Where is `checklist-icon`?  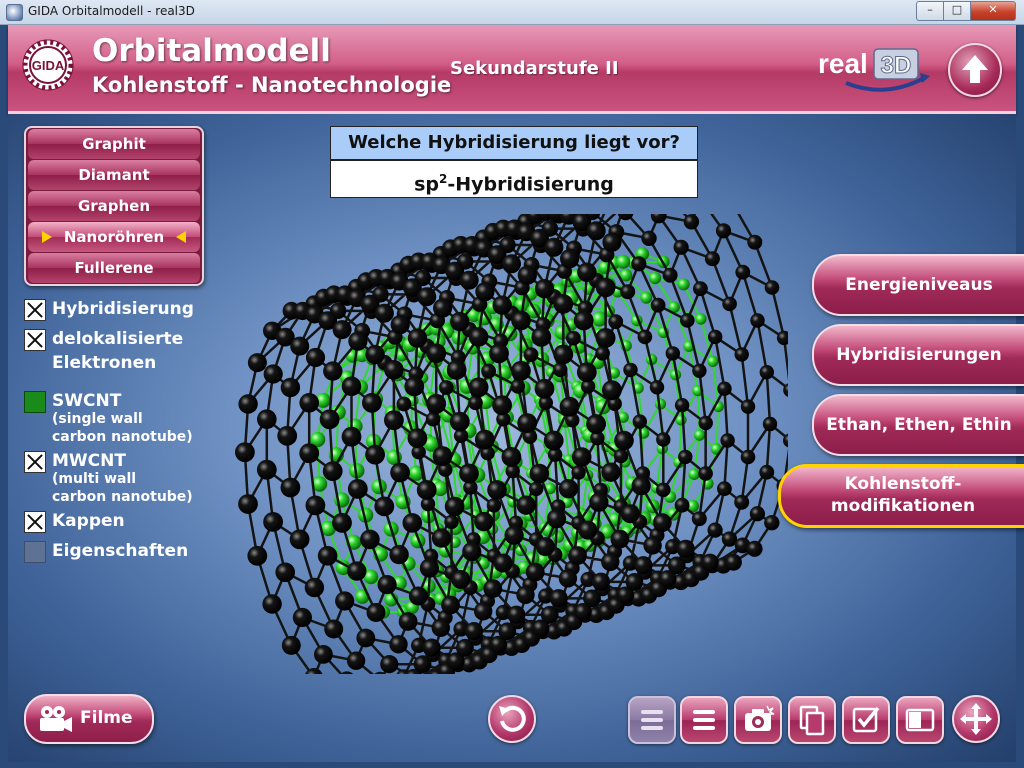
checklist-icon is located at coordinates (866, 719).